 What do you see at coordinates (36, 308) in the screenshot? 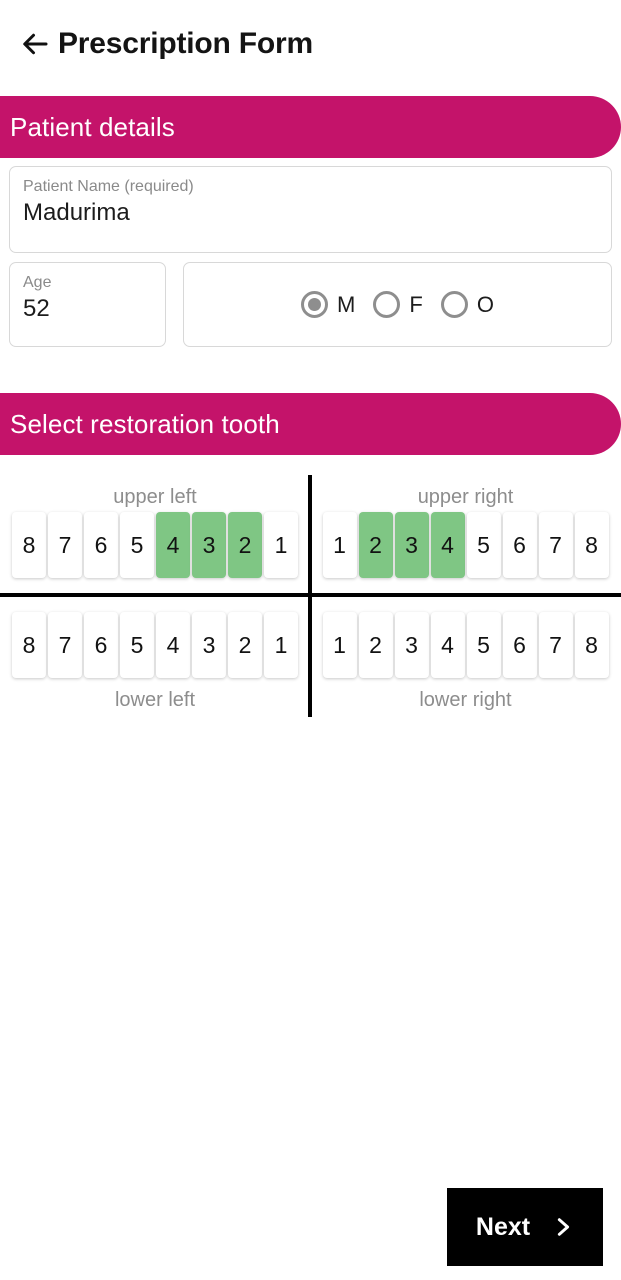
I see `age-value: 52` at bounding box center [36, 308].